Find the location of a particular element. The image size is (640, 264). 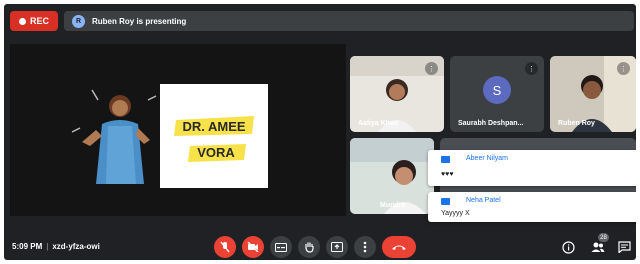

people-count-badge: 28 is located at coordinates (603, 237).